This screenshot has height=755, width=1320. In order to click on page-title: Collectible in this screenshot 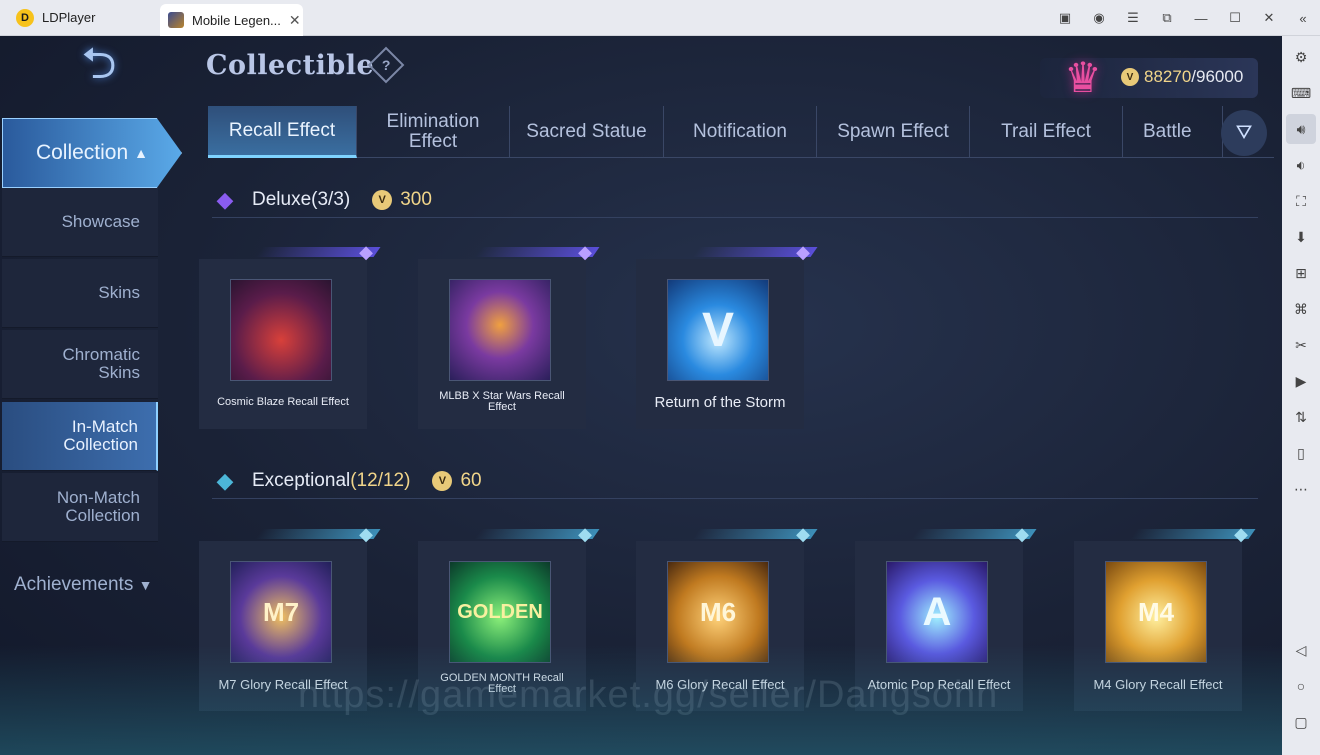, I will do `click(290, 65)`.